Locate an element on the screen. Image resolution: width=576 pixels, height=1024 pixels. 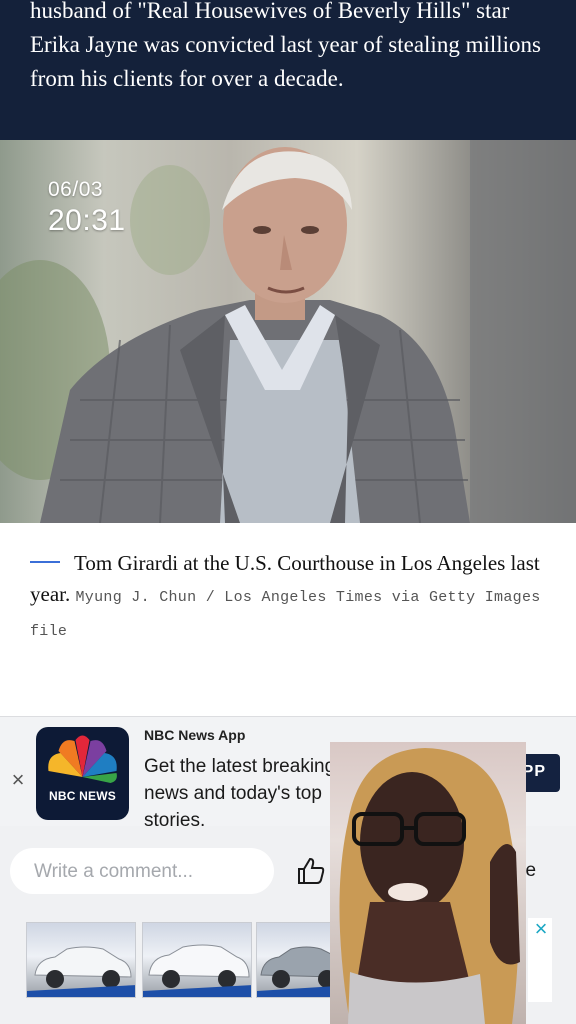
caption-accent-rule is located at coordinates (45, 562).